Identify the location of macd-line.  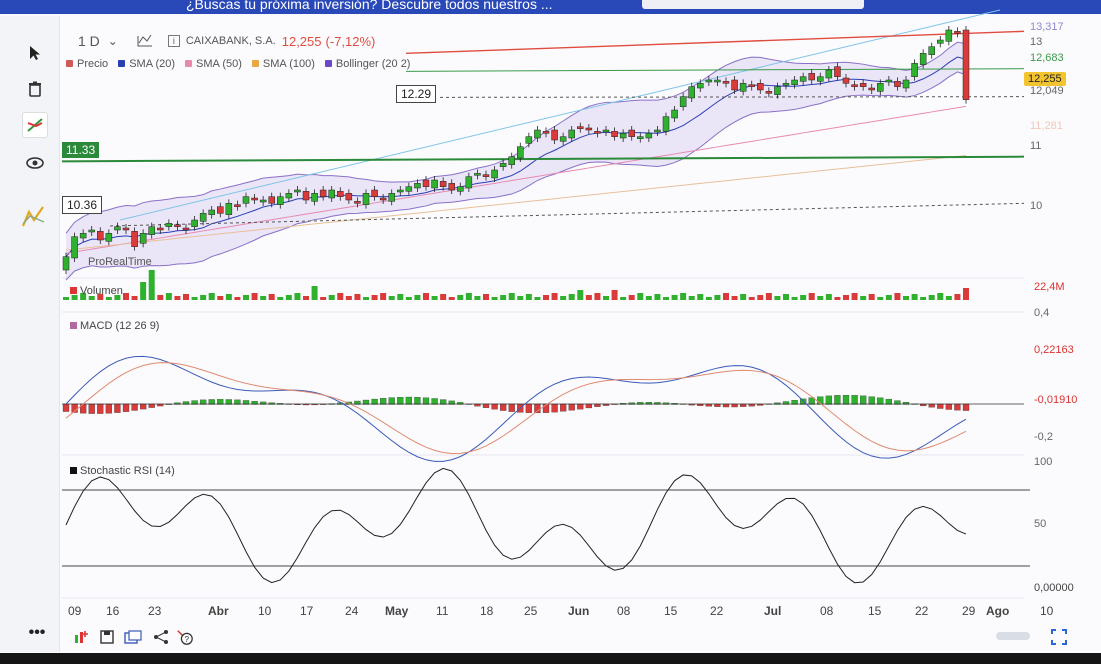
(516, 408).